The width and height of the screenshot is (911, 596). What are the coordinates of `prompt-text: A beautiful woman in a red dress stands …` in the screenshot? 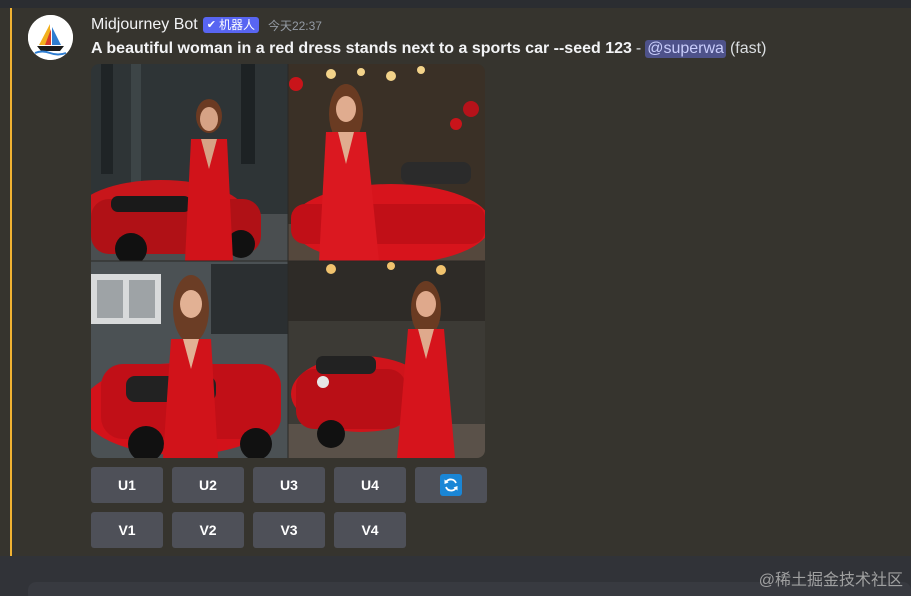 It's located at (361, 48).